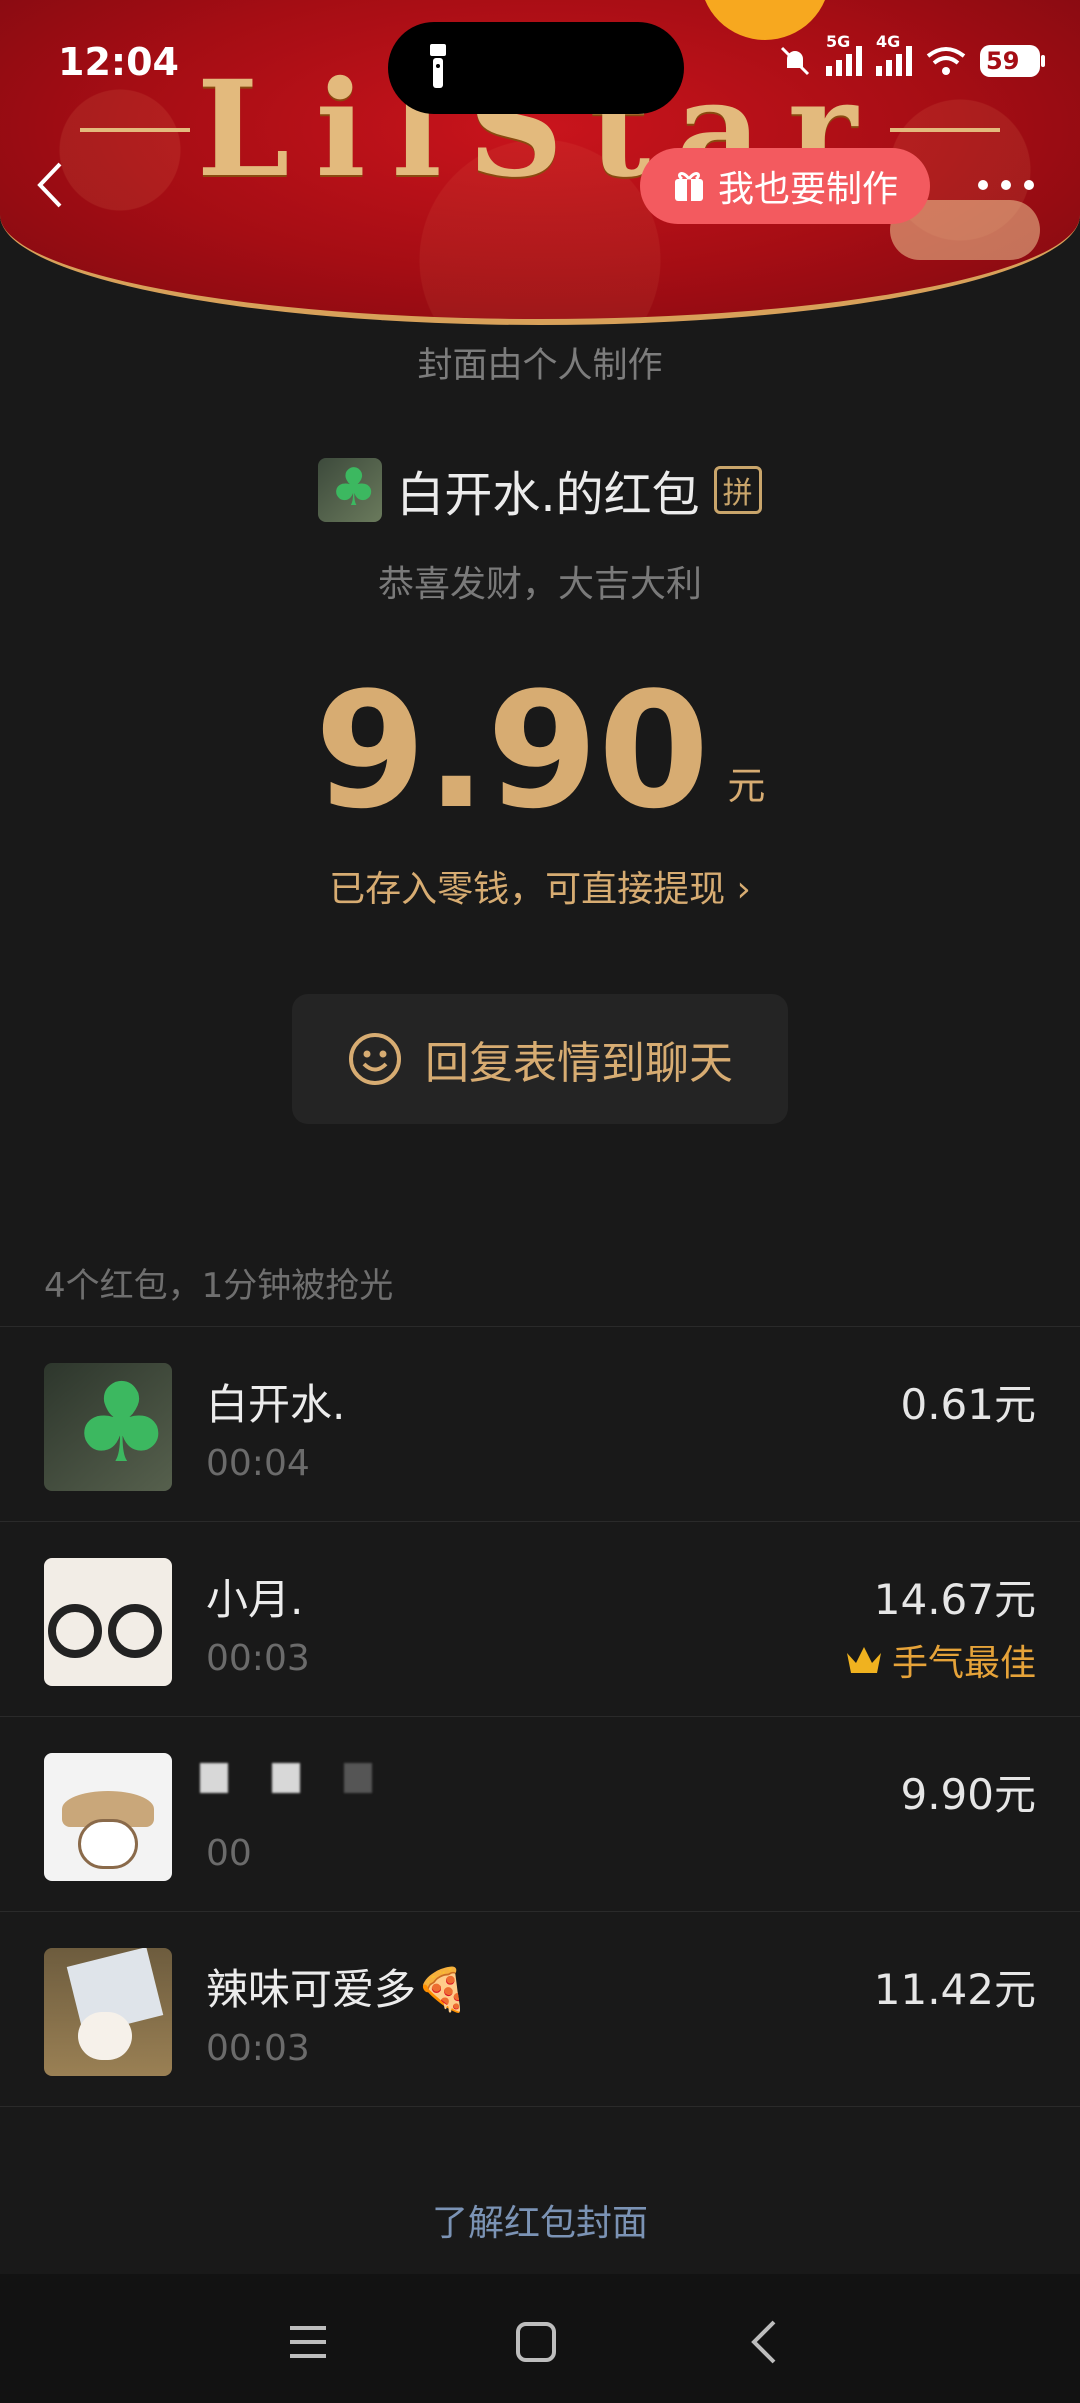 Image resolution: width=1080 pixels, height=2403 pixels. Describe the element at coordinates (954, 1599) in the screenshot. I see `receiver-amount: 14.67元` at that location.